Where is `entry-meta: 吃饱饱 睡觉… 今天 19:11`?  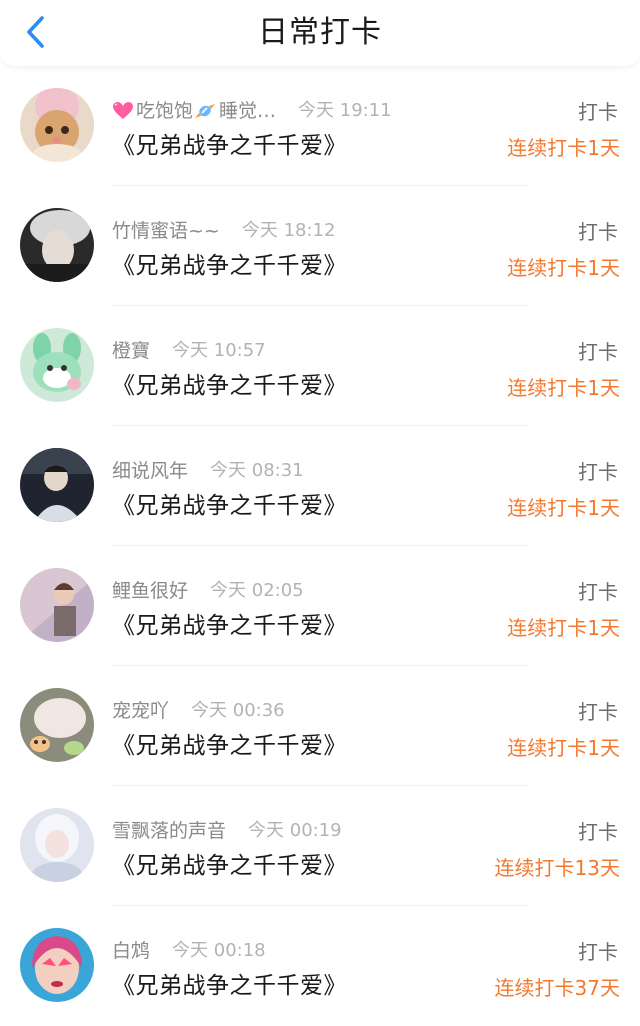
entry-meta: 吃饱饱 睡觉… 今天 19:11 is located at coordinates (252, 109).